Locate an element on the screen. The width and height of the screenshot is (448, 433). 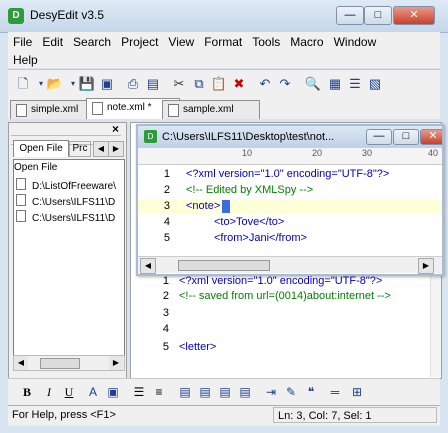
menu-search: Search is located at coordinates (92, 42).